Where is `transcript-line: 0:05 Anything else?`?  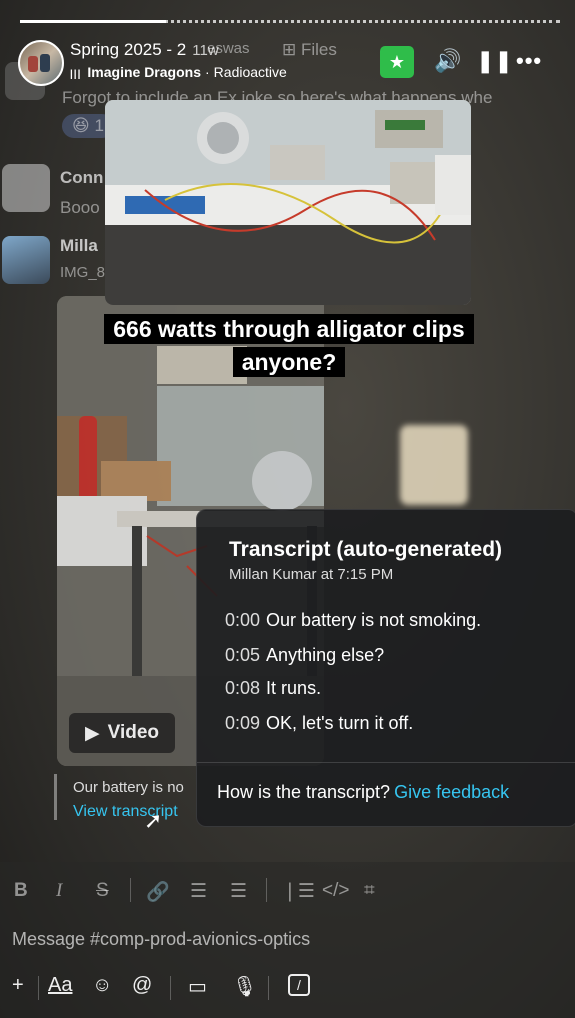
transcript-line: 0:05 Anything else? is located at coordinates (305, 655).